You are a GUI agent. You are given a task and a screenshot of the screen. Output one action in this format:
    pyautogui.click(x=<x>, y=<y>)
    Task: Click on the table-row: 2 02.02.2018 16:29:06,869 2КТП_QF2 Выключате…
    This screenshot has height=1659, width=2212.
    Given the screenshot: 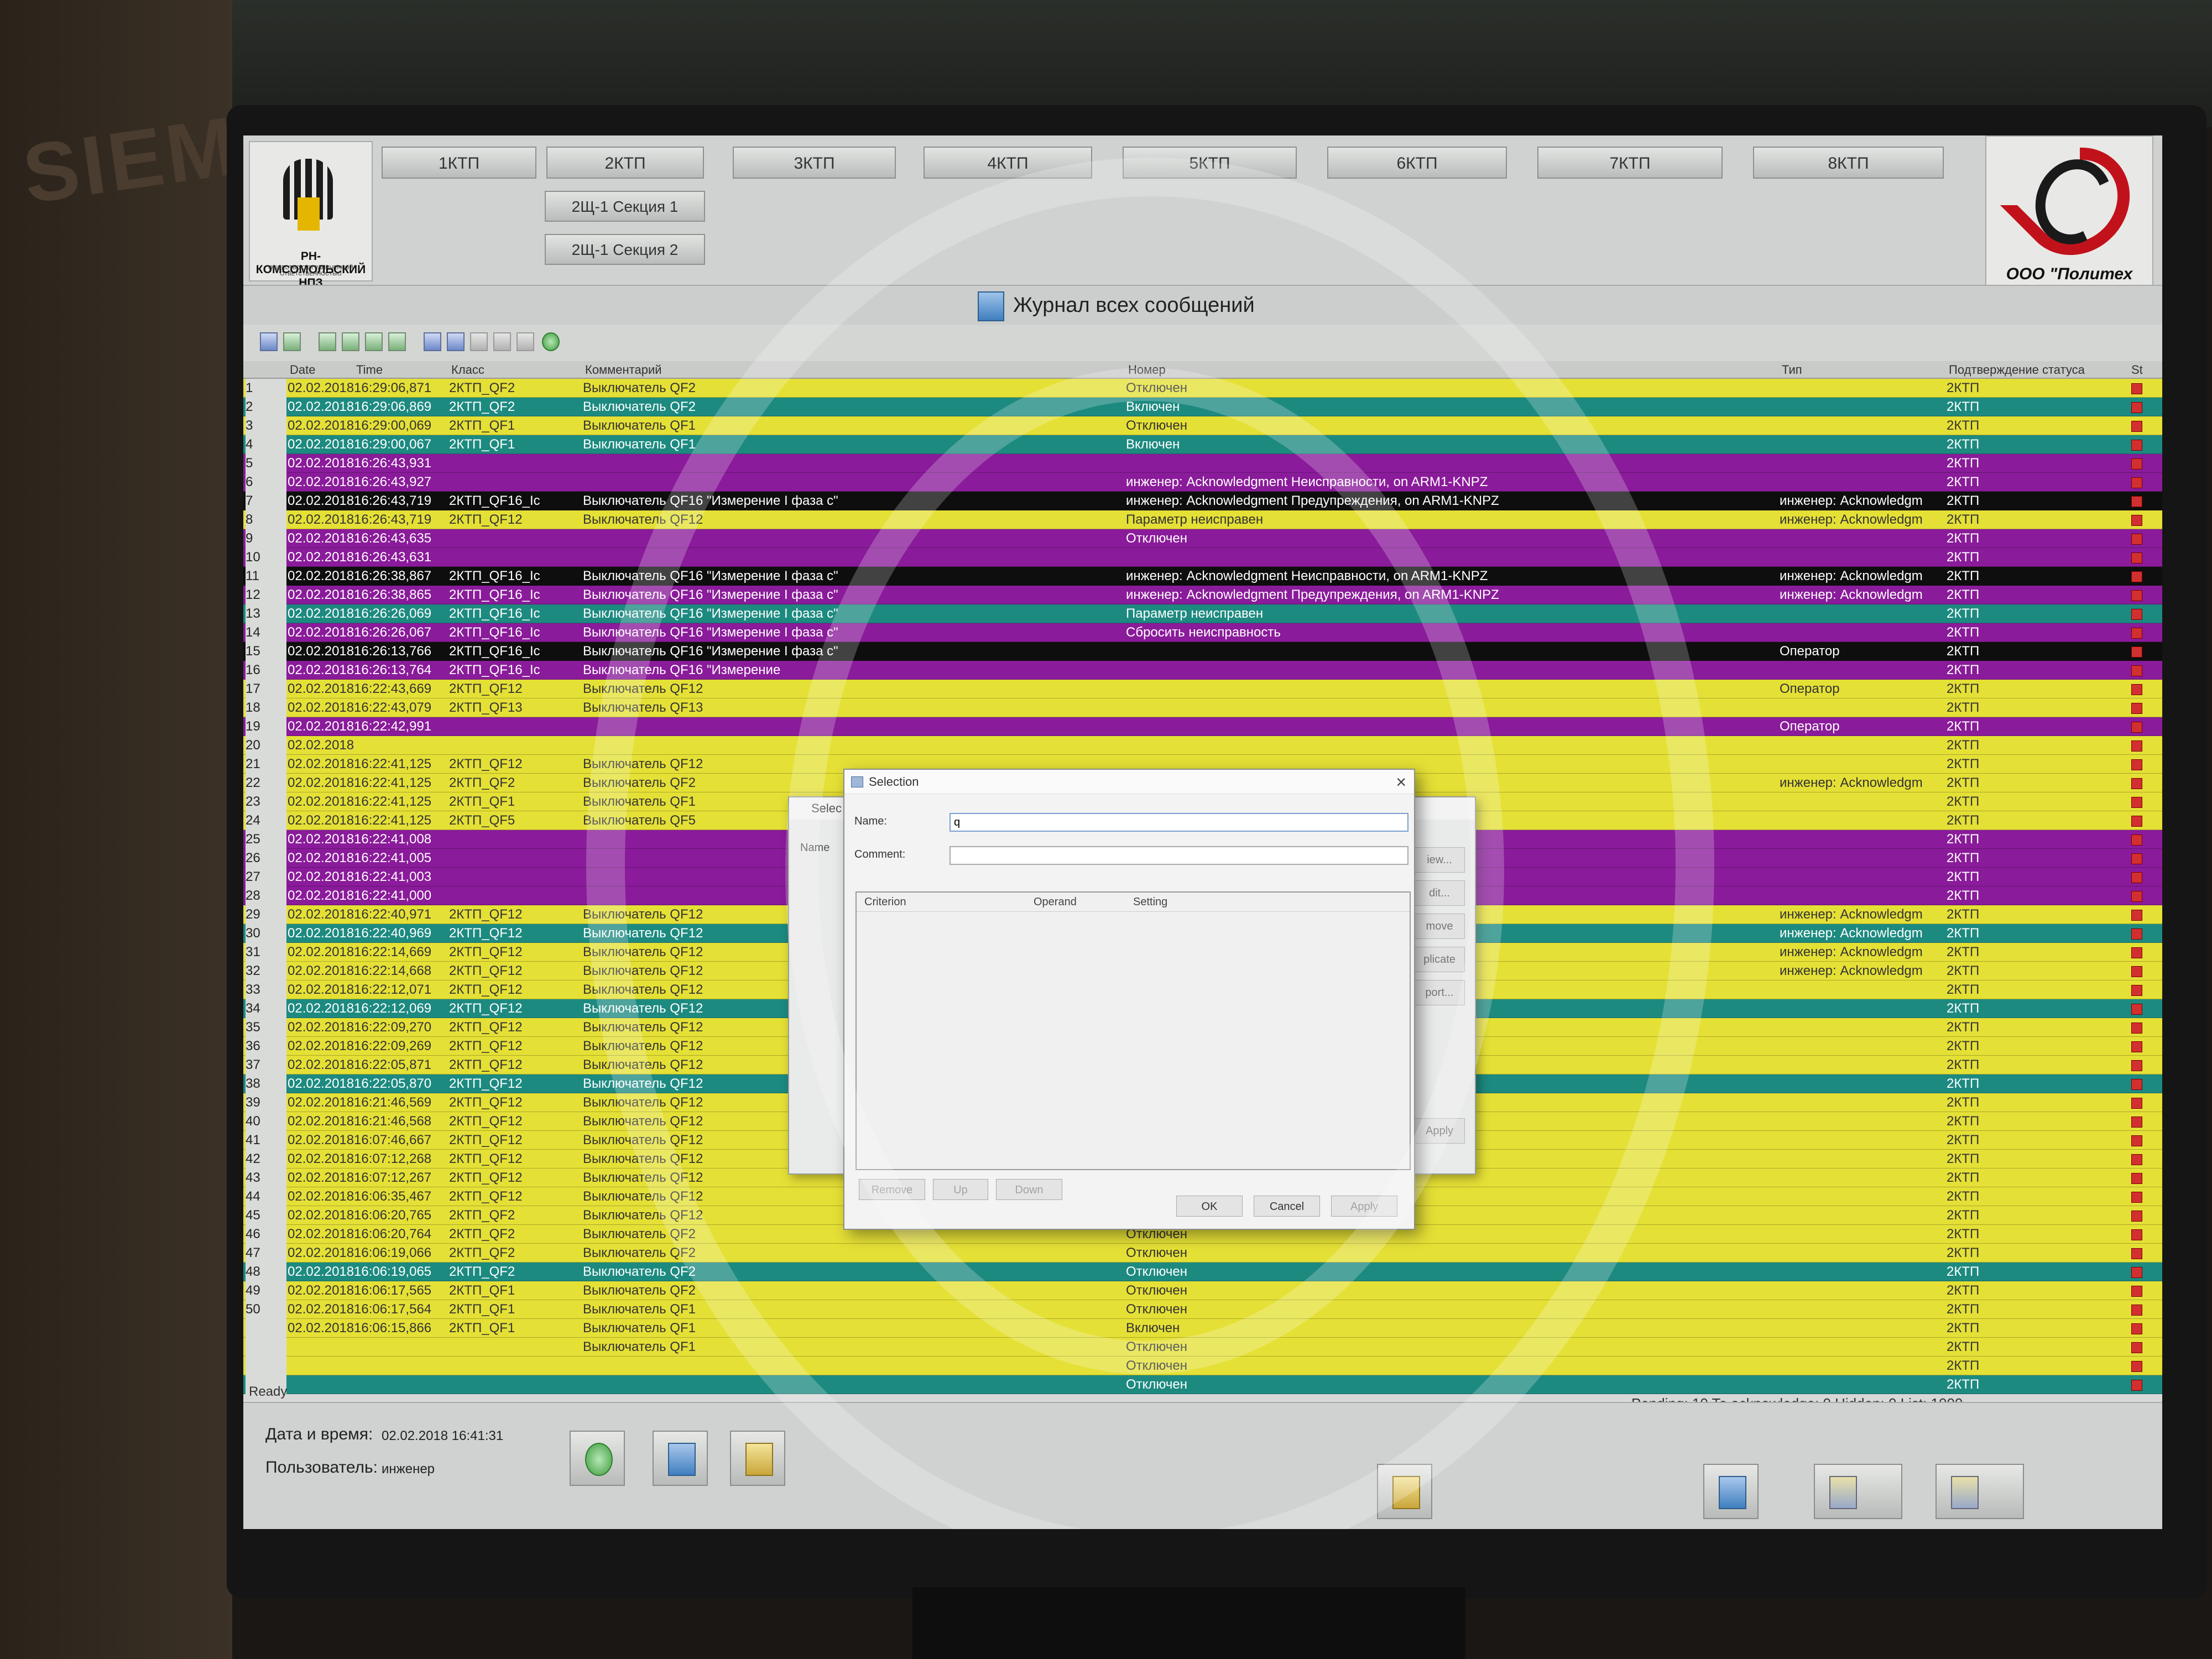 What is the action you would take?
    pyautogui.click(x=1202, y=407)
    